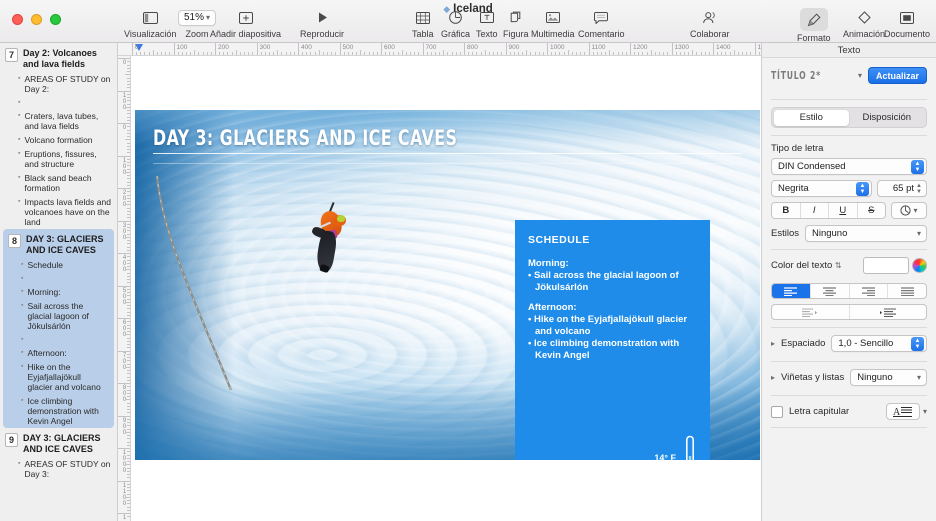 Image resolution: width=936 pixels, height=521 pixels. I want to click on outline-bullet: ▪ AREAS OF STUDY on Day 3:, so click(58, 469).